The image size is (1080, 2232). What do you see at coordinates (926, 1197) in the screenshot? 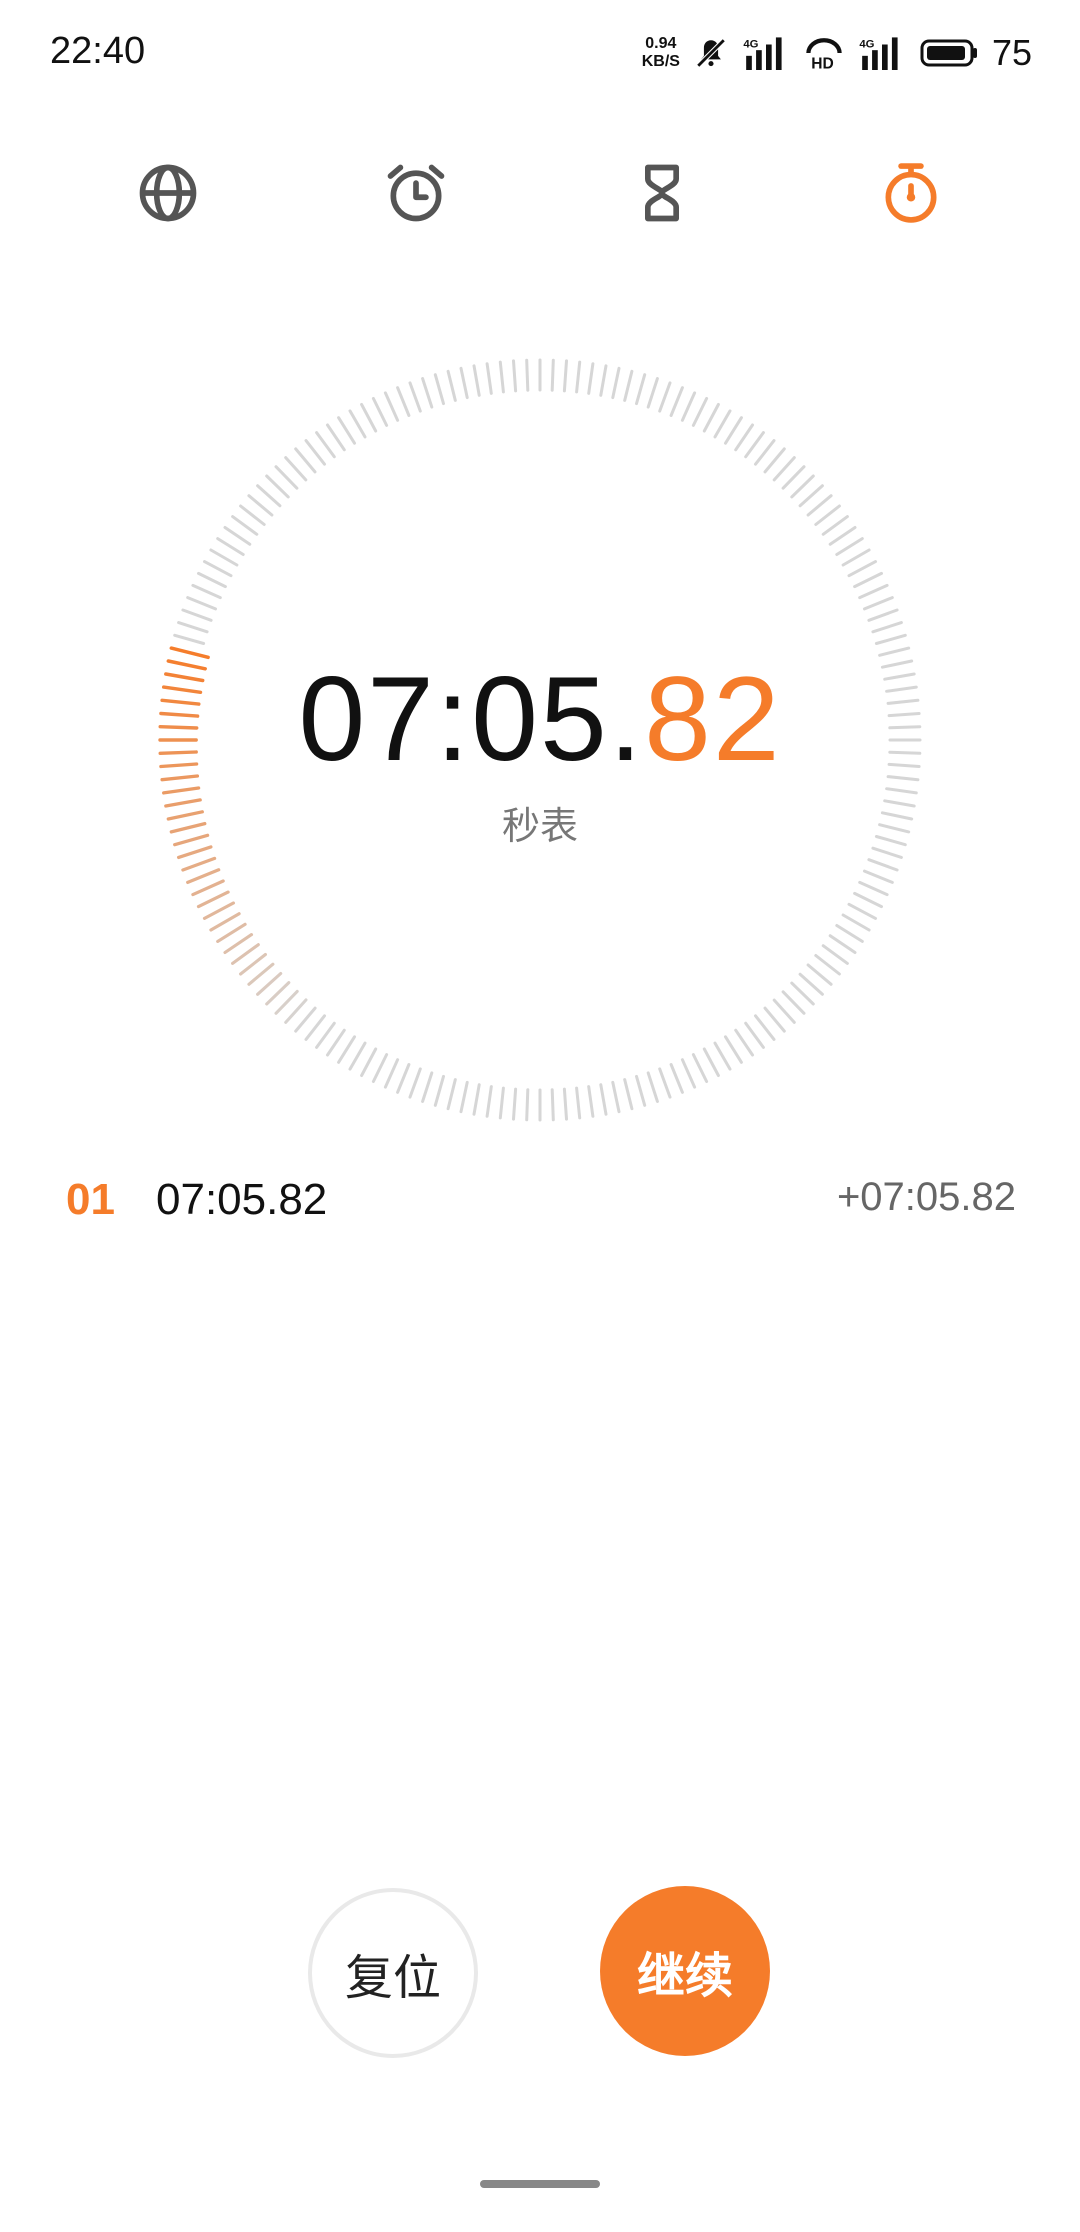
I see `lap-diff: +07:05.82` at bounding box center [926, 1197].